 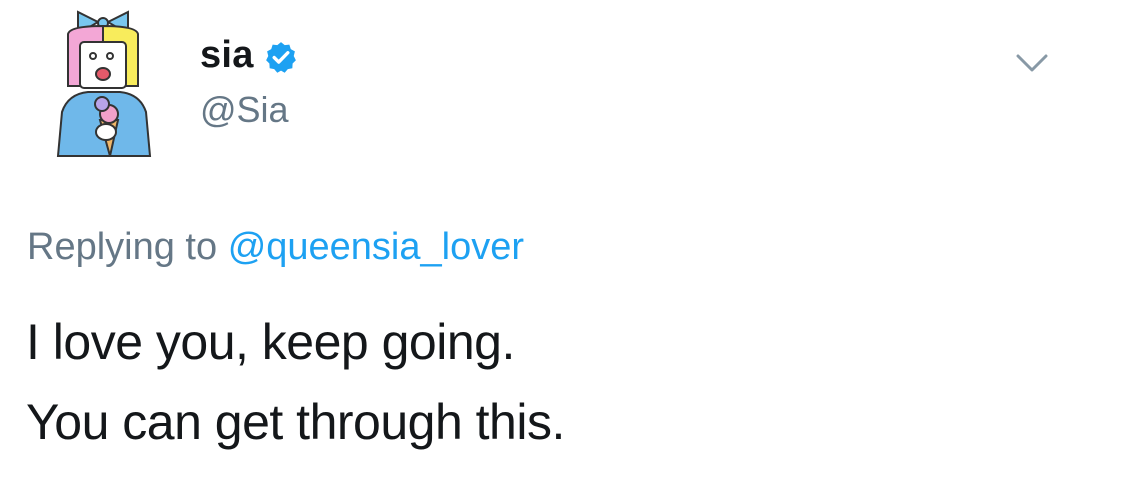 I want to click on replying-to: Replying to @queensia_lover, so click(x=275, y=247).